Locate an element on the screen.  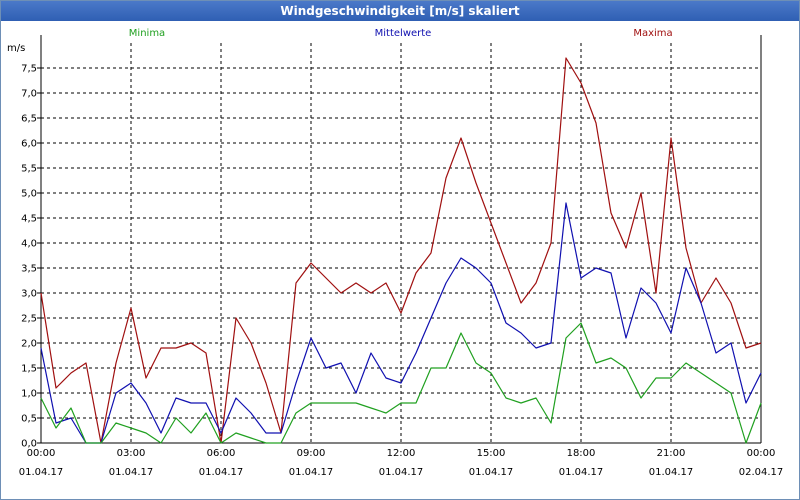
window-title: Windgeschwindigkeit [m/s] skaliert is located at coordinates (400, 11).